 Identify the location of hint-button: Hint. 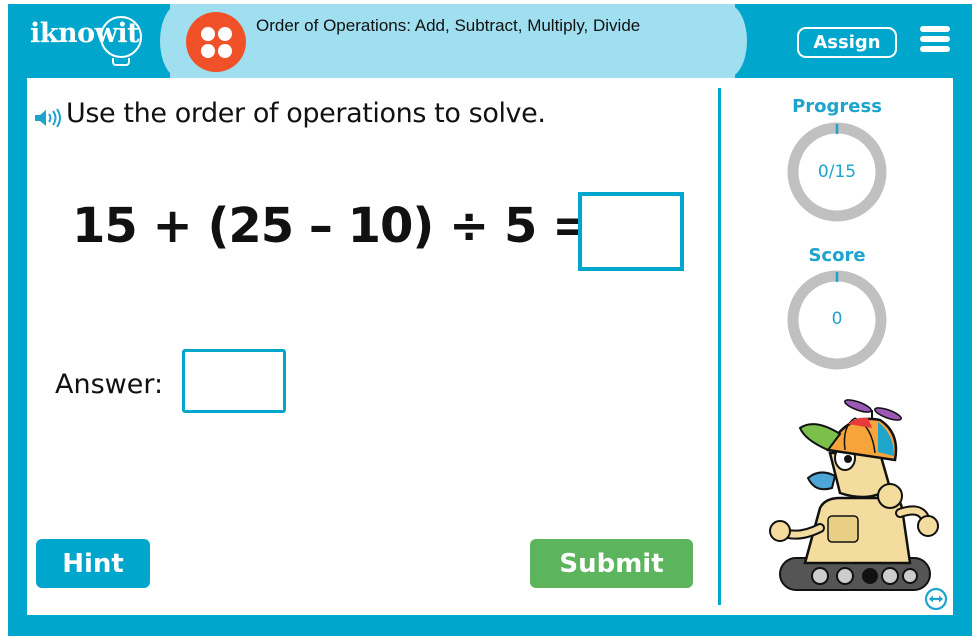
(93, 563).